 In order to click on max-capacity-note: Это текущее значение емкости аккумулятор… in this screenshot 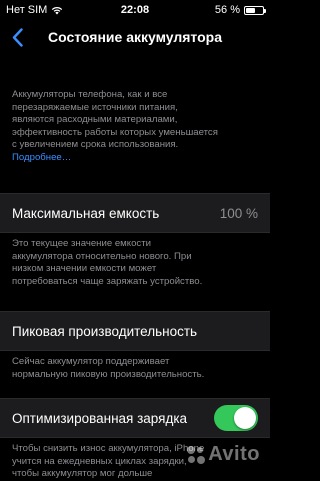, I will do `click(136, 263)`.